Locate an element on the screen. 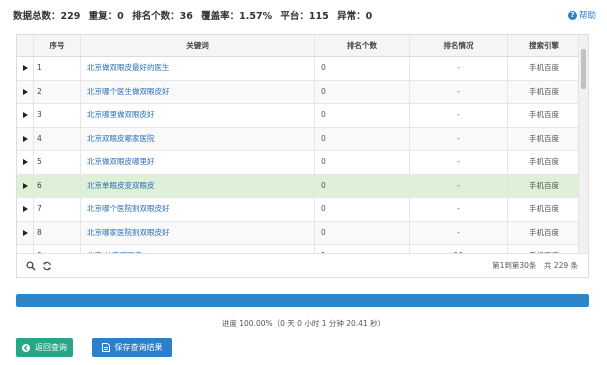  pagination-info: 第1到第30条 共 229 条 is located at coordinates (535, 265).